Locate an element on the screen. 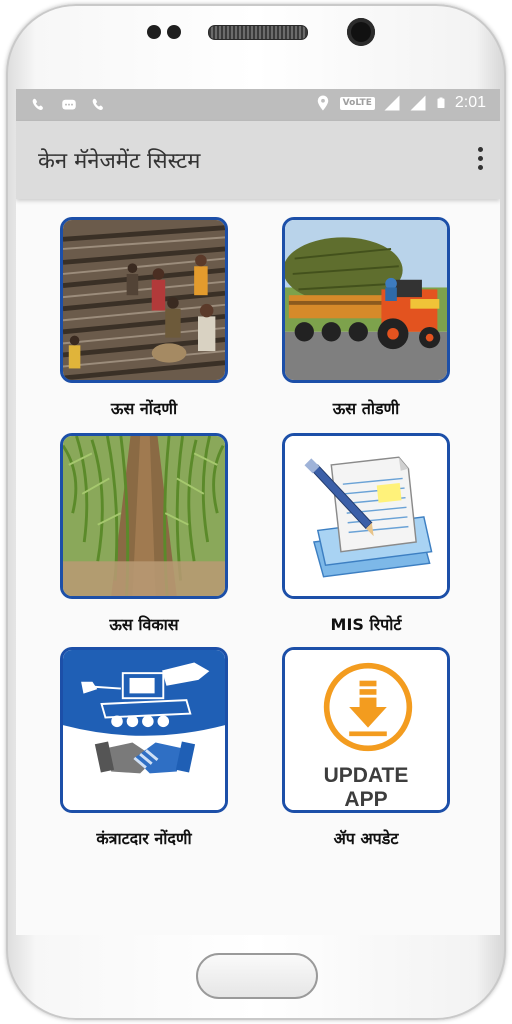 The width and height of the screenshot is (512, 1024). front-camera is located at coordinates (361, 32).